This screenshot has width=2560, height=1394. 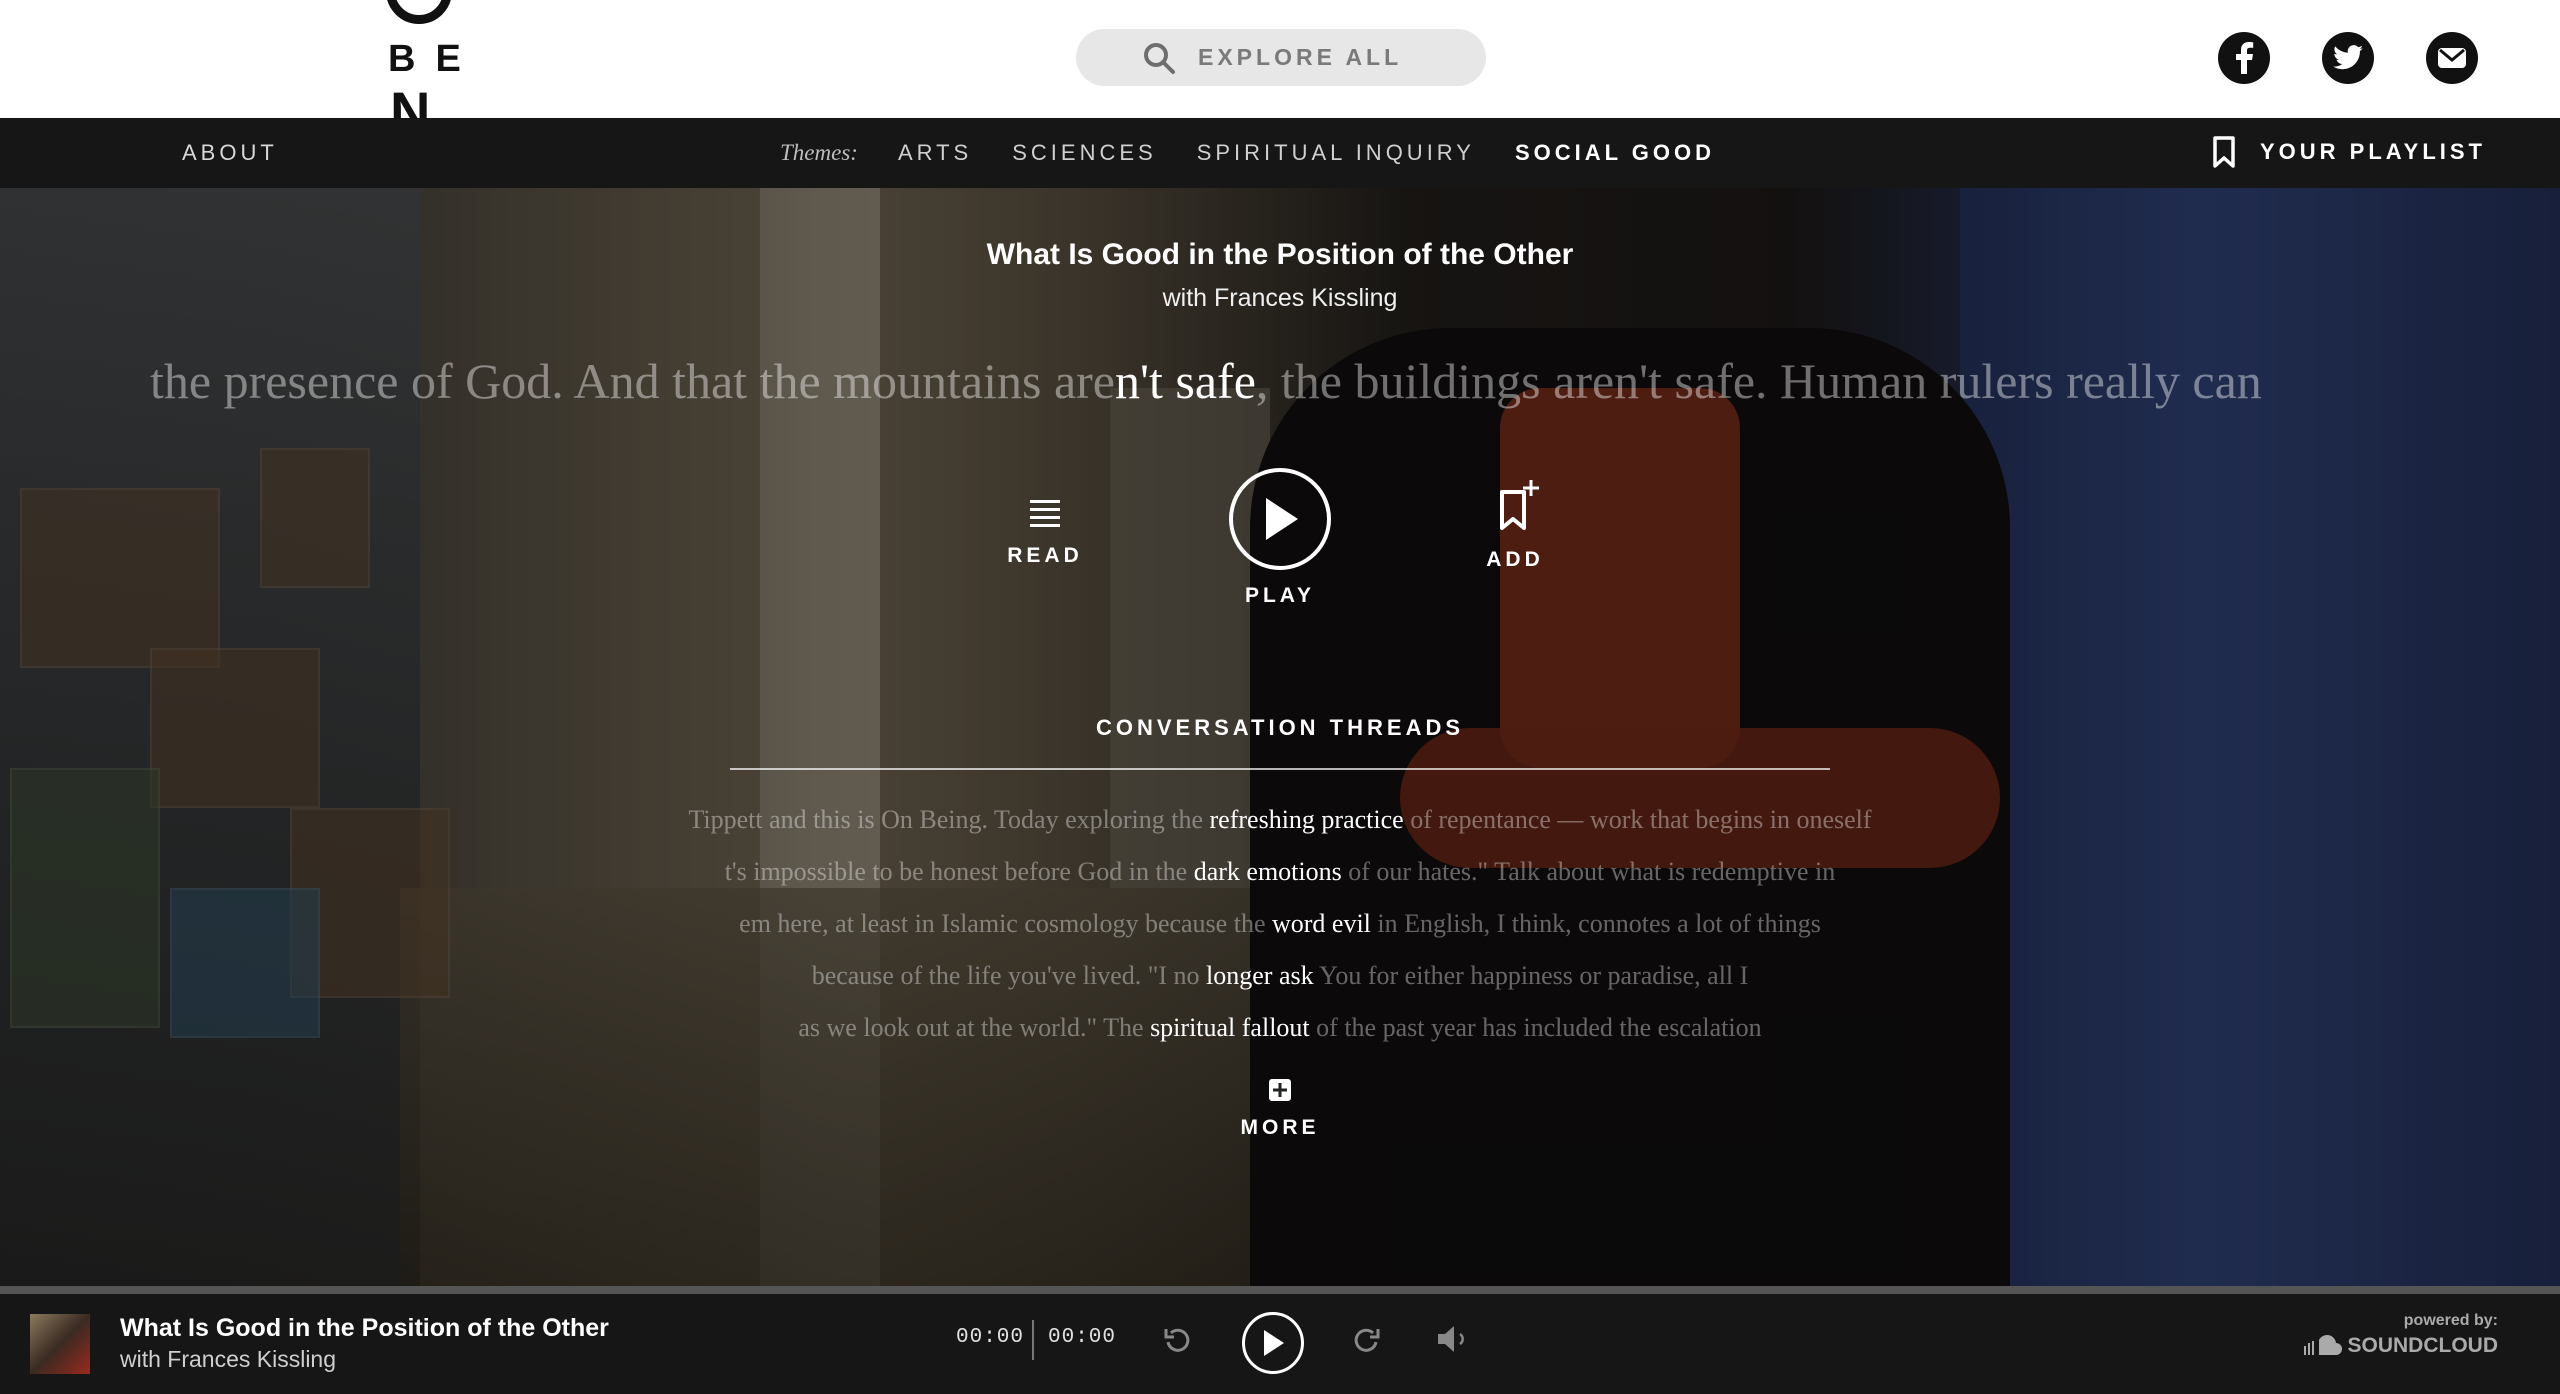 I want to click on logo-letter-n: N, so click(x=410, y=99).